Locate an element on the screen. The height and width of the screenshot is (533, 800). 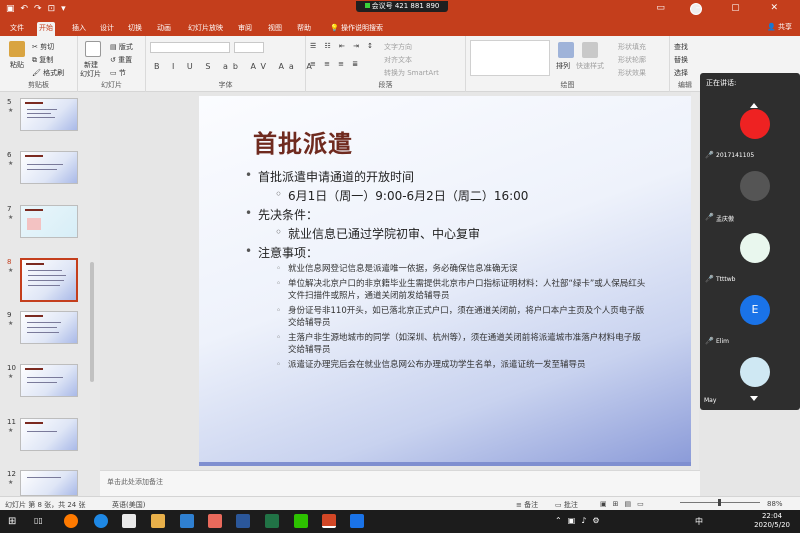
layout-button: ▤ 版式 is located at coordinates (121, 47).